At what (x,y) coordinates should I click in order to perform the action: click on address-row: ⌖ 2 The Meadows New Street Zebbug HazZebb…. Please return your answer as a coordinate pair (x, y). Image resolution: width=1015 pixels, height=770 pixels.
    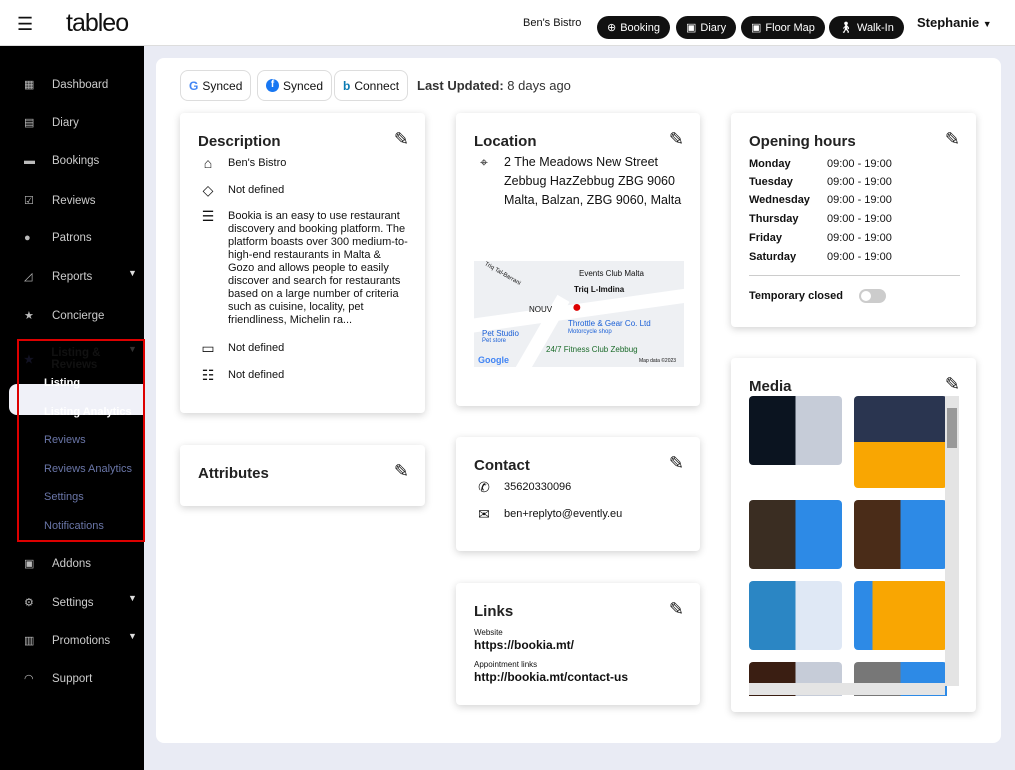
    Looking at the image, I should click on (579, 181).